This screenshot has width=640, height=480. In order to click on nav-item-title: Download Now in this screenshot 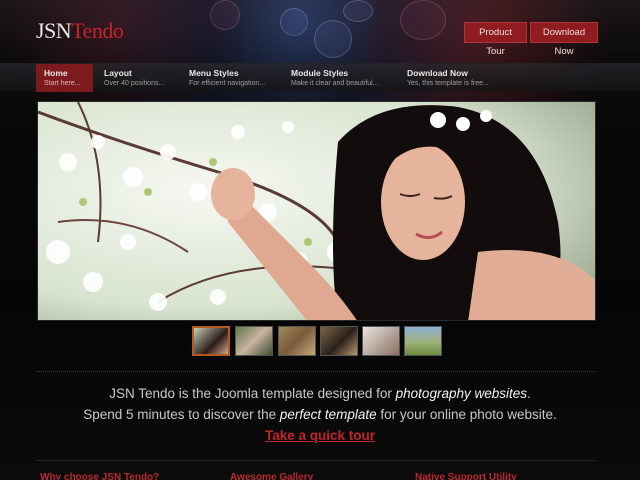, I will do `click(437, 73)`.